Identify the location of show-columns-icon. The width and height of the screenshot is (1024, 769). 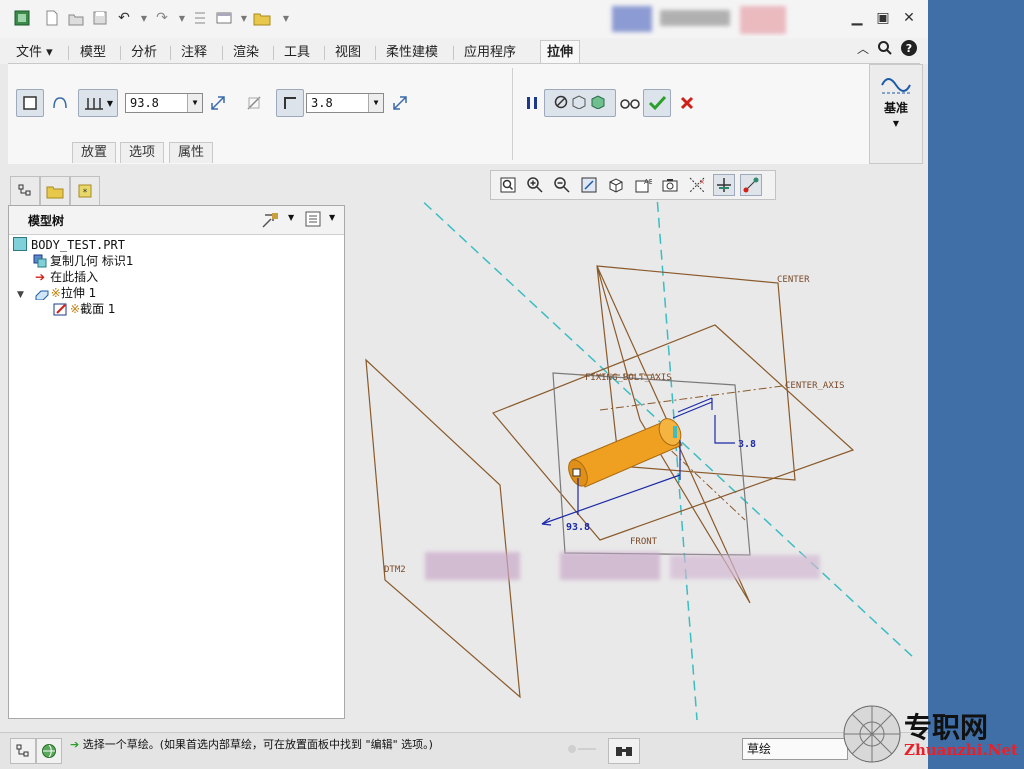
(313, 220).